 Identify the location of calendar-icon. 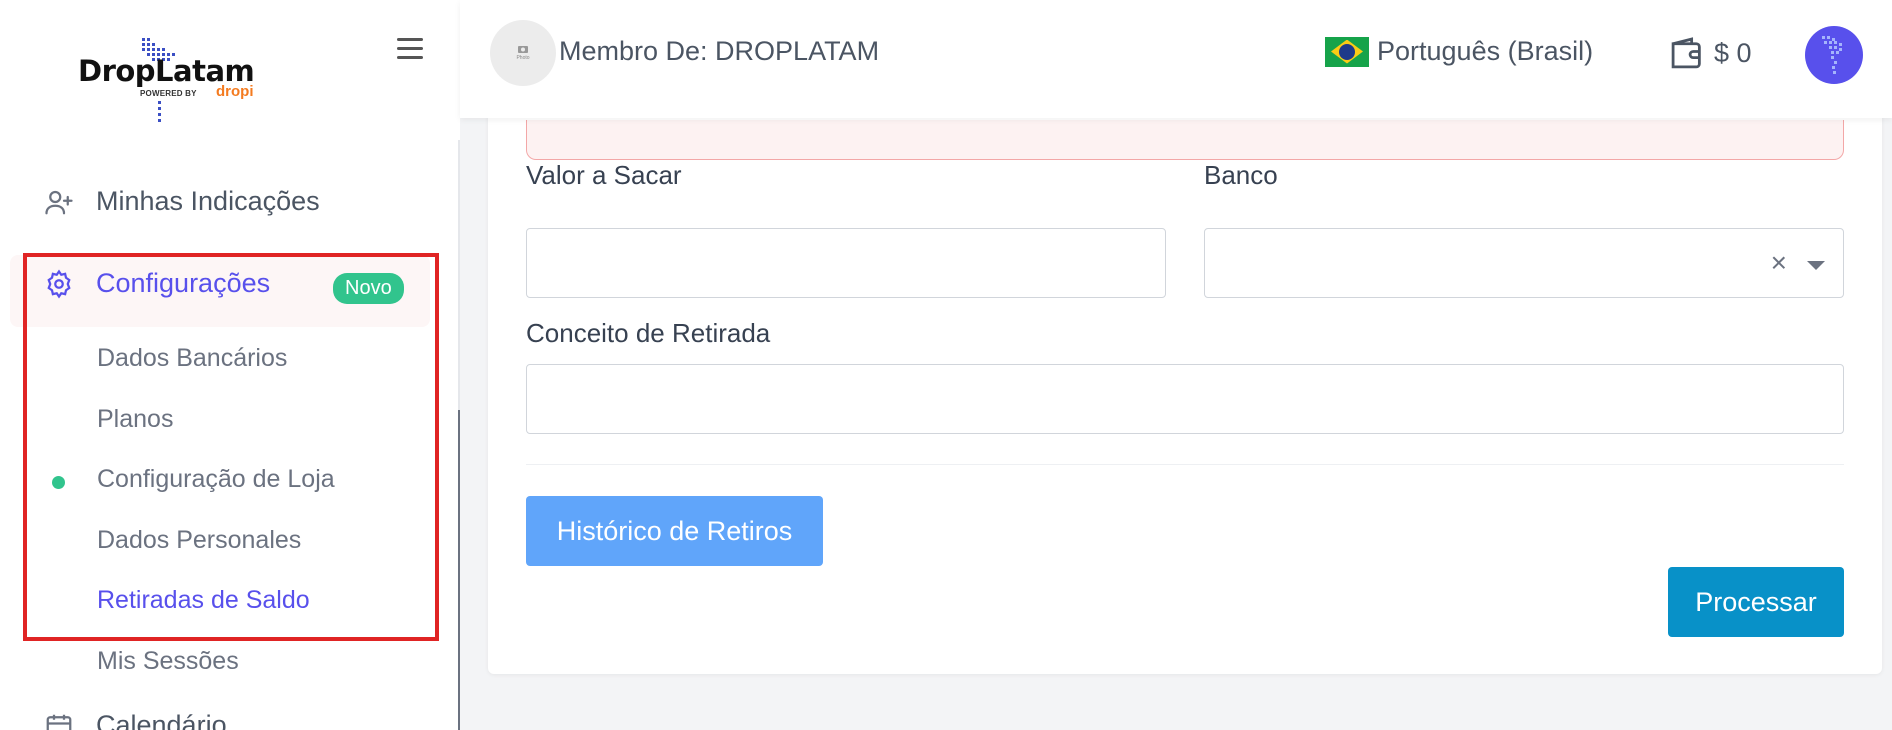
(59, 720).